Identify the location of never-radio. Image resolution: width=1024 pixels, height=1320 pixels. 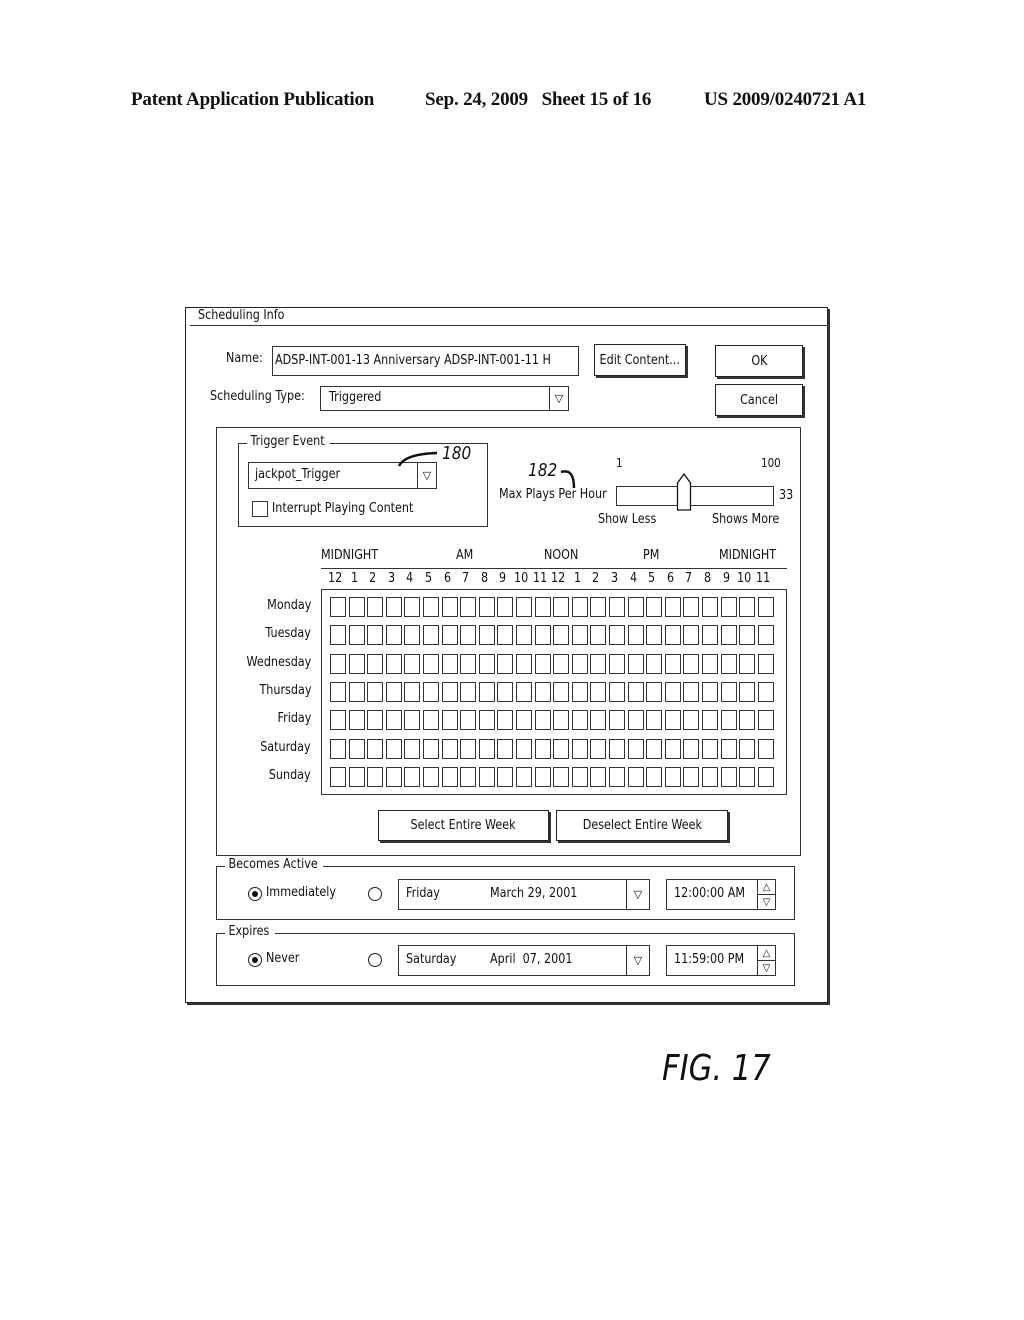
(255, 960).